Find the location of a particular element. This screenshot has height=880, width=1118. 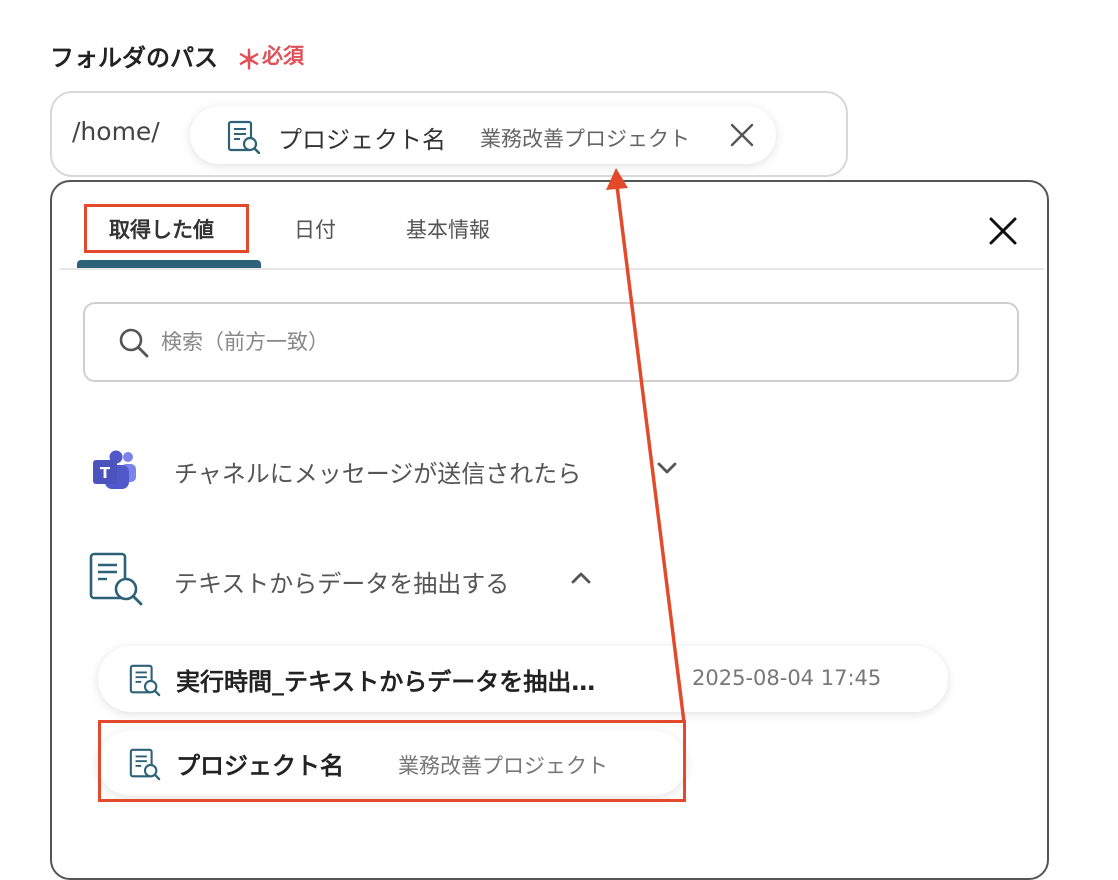

active-tab-indicator is located at coordinates (169, 264).